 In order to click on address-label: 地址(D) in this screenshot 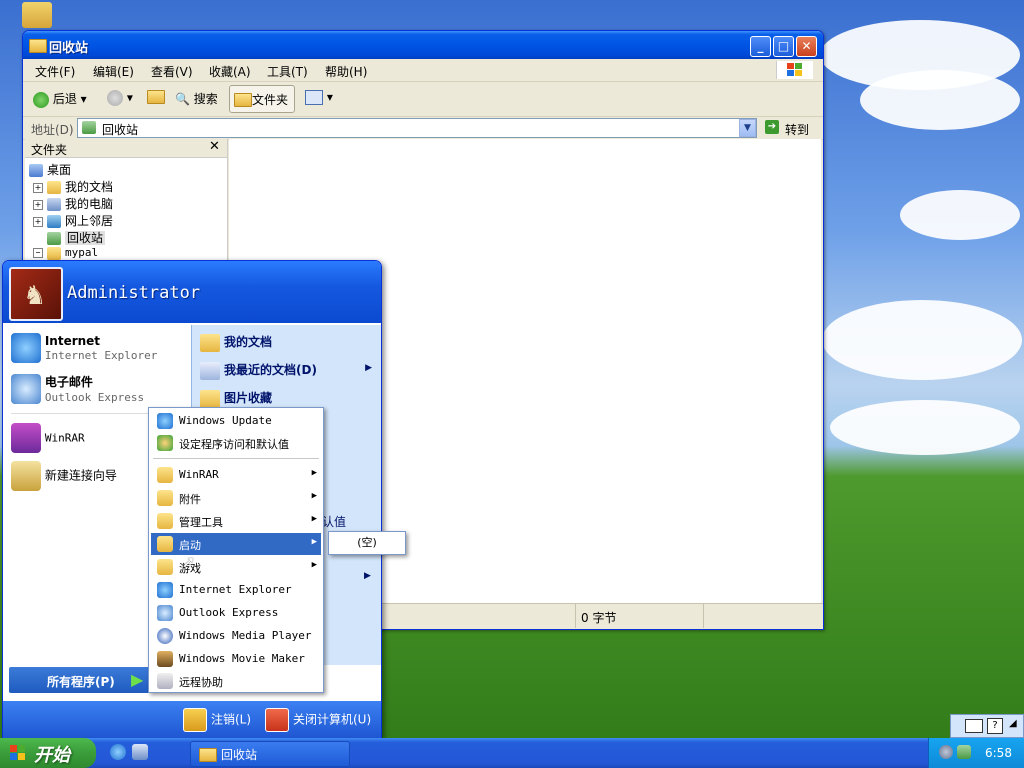, I will do `click(52, 130)`.